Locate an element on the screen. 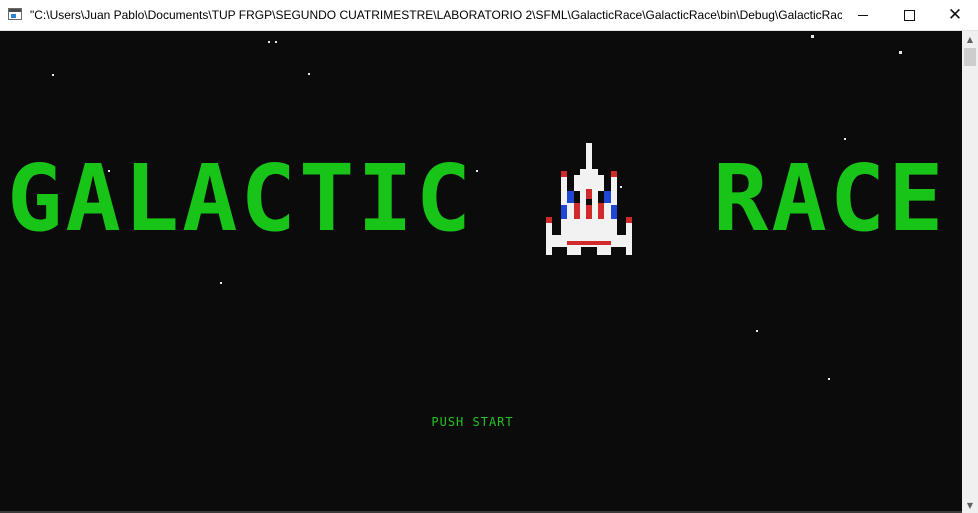  vertical-scrollbar: ▲ ▼ is located at coordinates (970, 272).